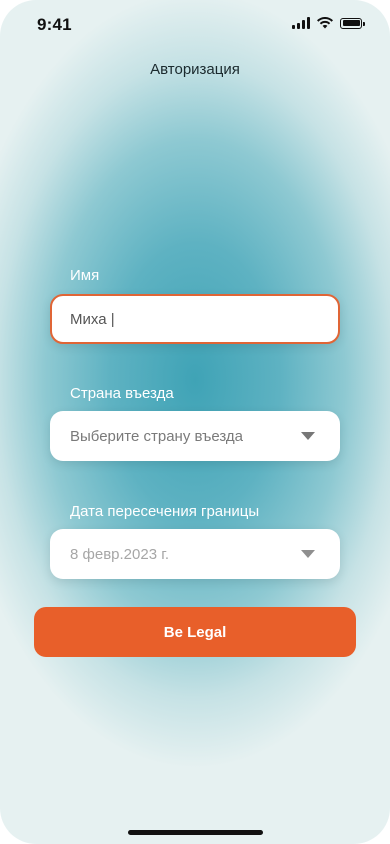 The image size is (390, 844). I want to click on date-label: Дата пересечения границы, so click(165, 511).